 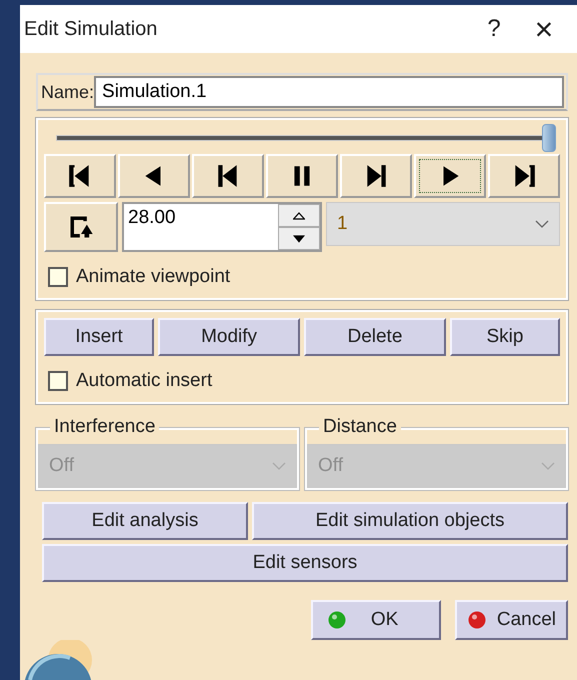 I want to click on name-field: Simulation.1, so click(x=329, y=92).